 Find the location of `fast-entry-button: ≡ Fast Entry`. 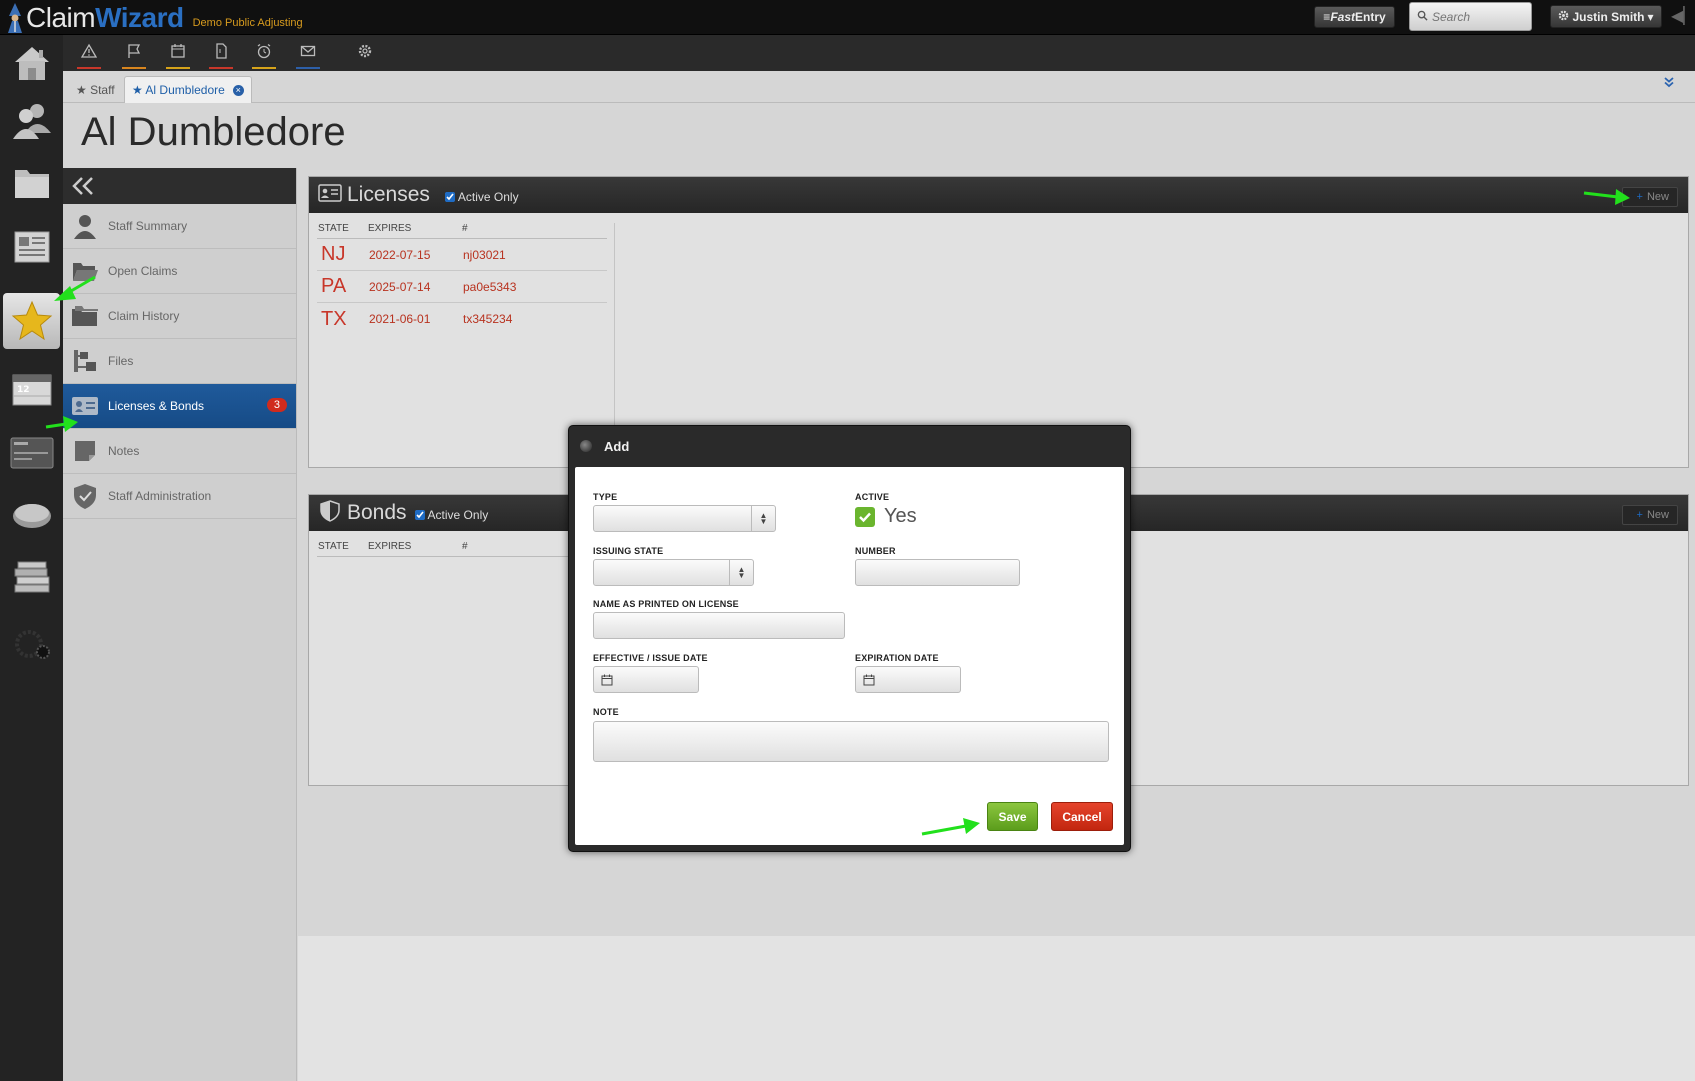

fast-entry-button: ≡ Fast Entry is located at coordinates (1354, 17).